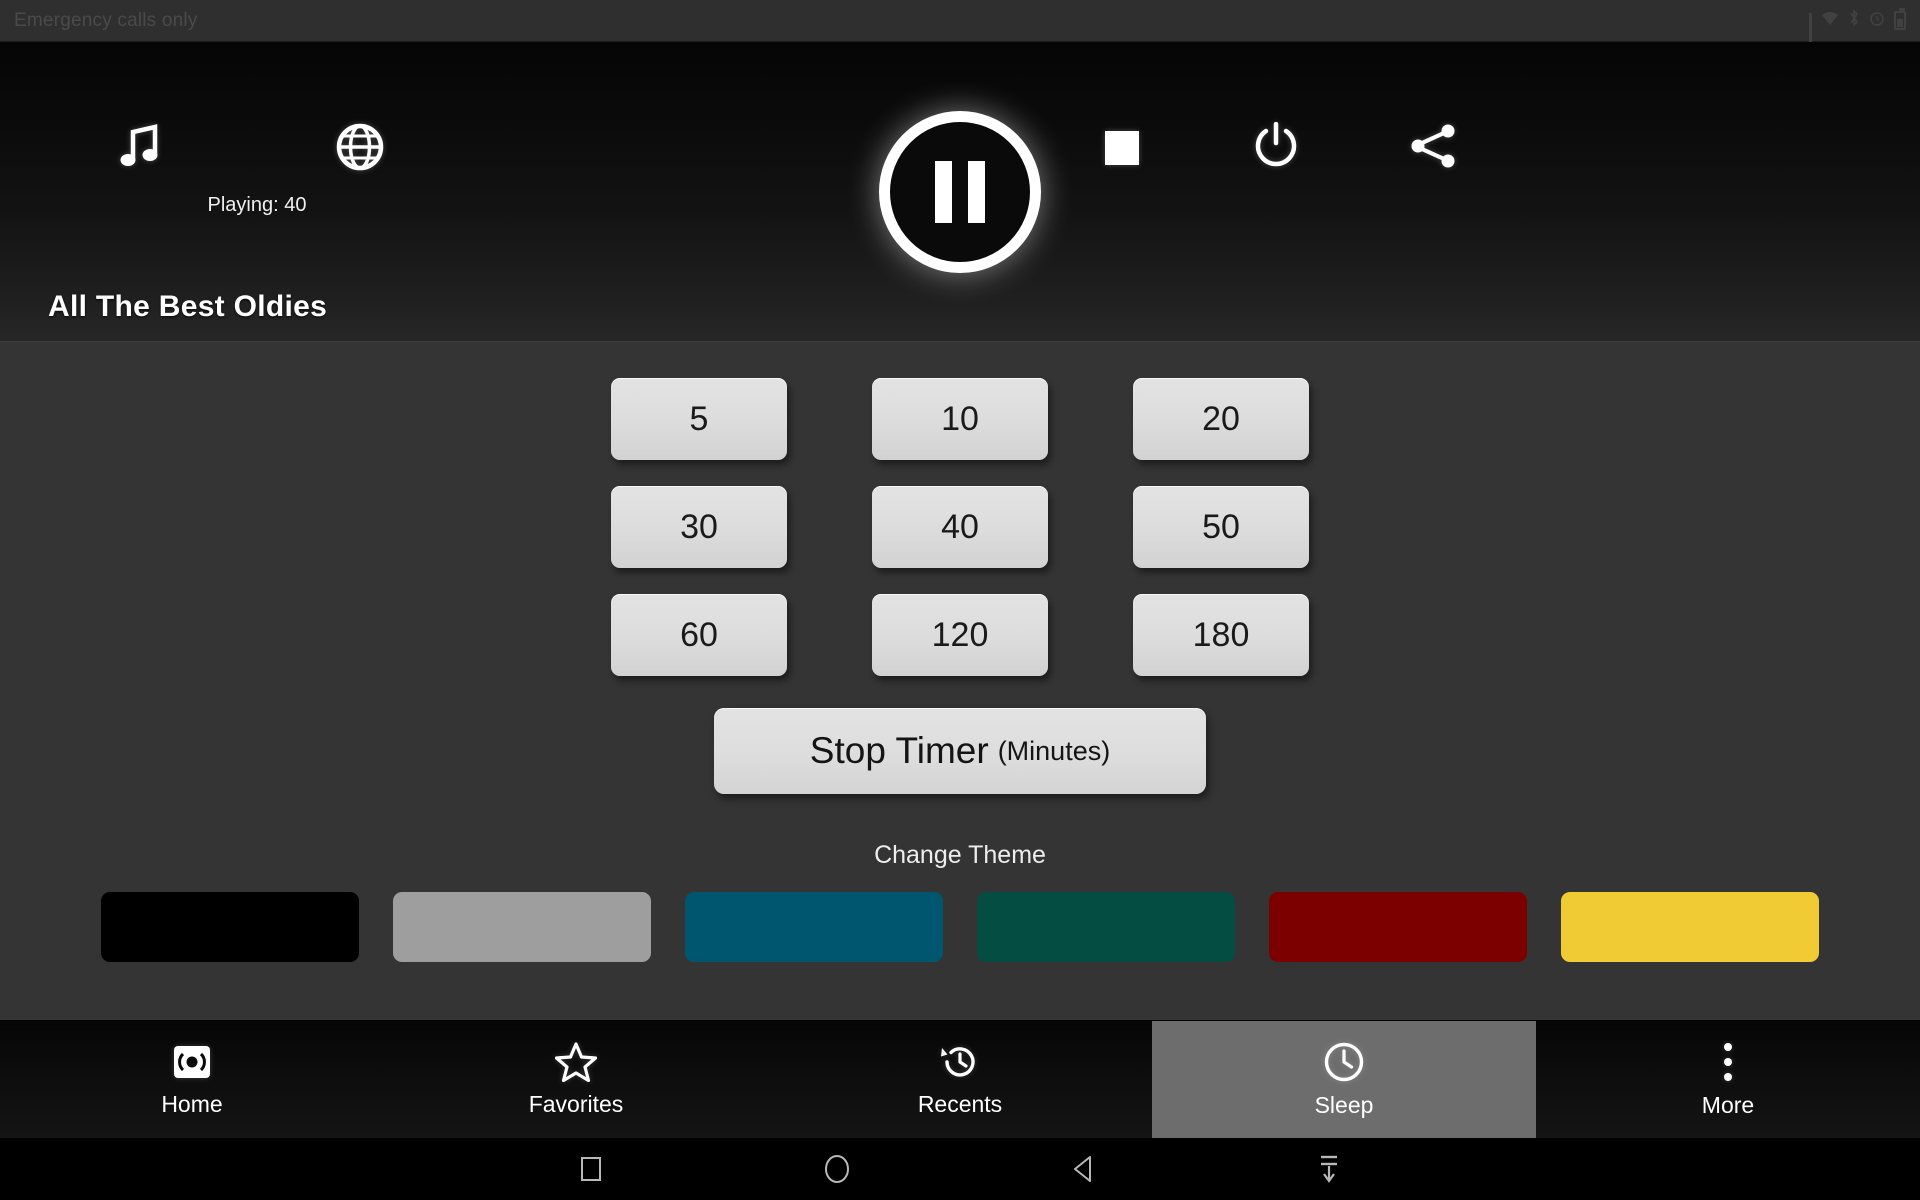 Image resolution: width=1920 pixels, height=1200 pixels. What do you see at coordinates (1122, 148) in the screenshot?
I see `stop-square-icon` at bounding box center [1122, 148].